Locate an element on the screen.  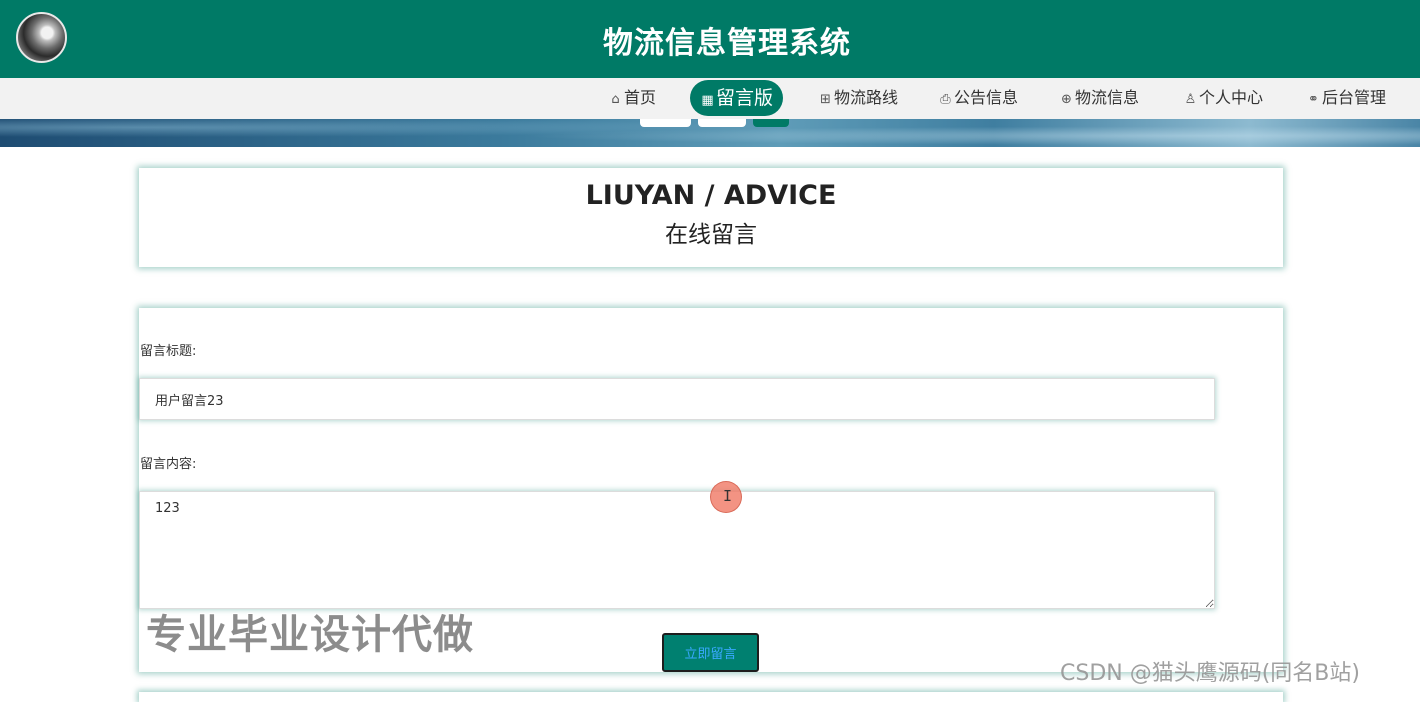
message-content-textarea: 123 is located at coordinates (677, 550).